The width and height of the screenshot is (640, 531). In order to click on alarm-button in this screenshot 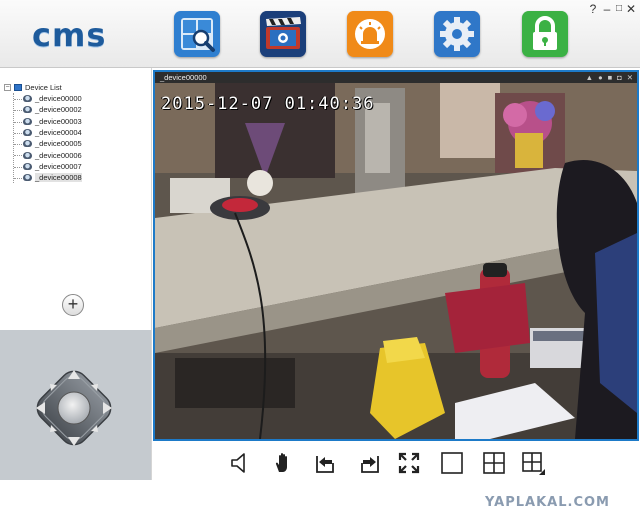, I will do `click(370, 34)`.